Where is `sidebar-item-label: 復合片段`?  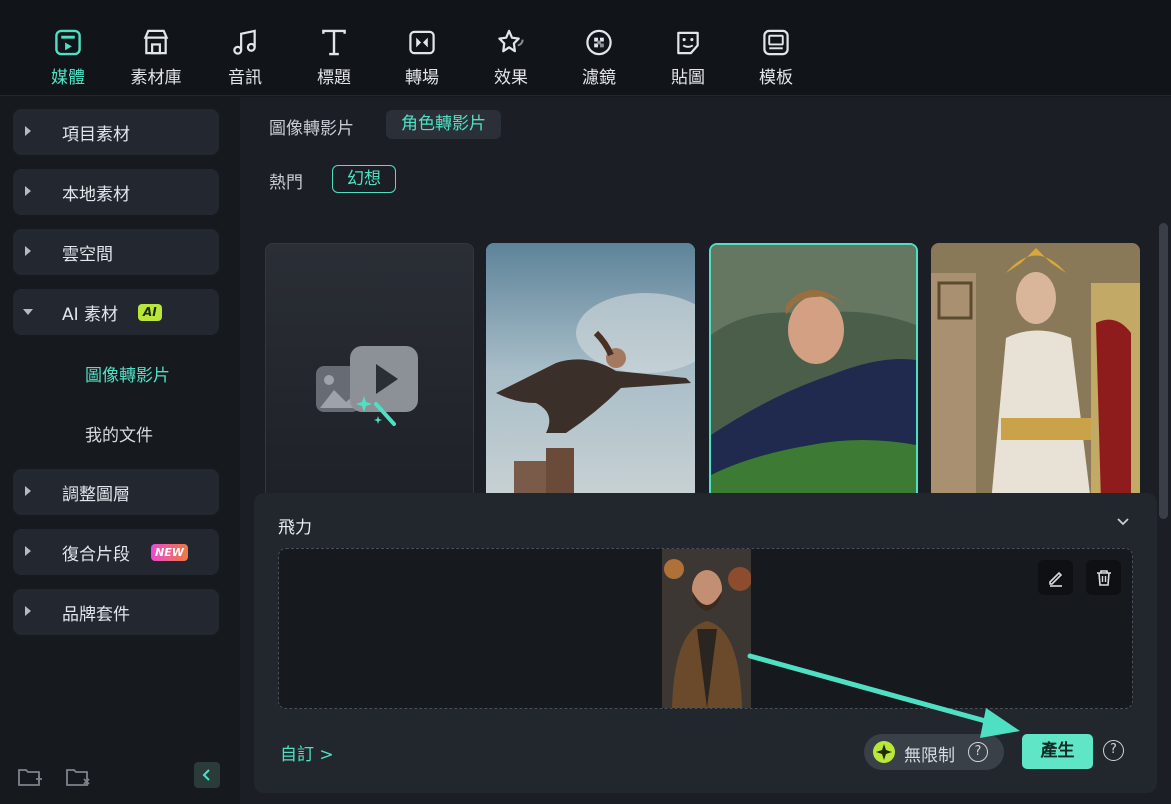
sidebar-item-label: 復合片段 is located at coordinates (96, 554).